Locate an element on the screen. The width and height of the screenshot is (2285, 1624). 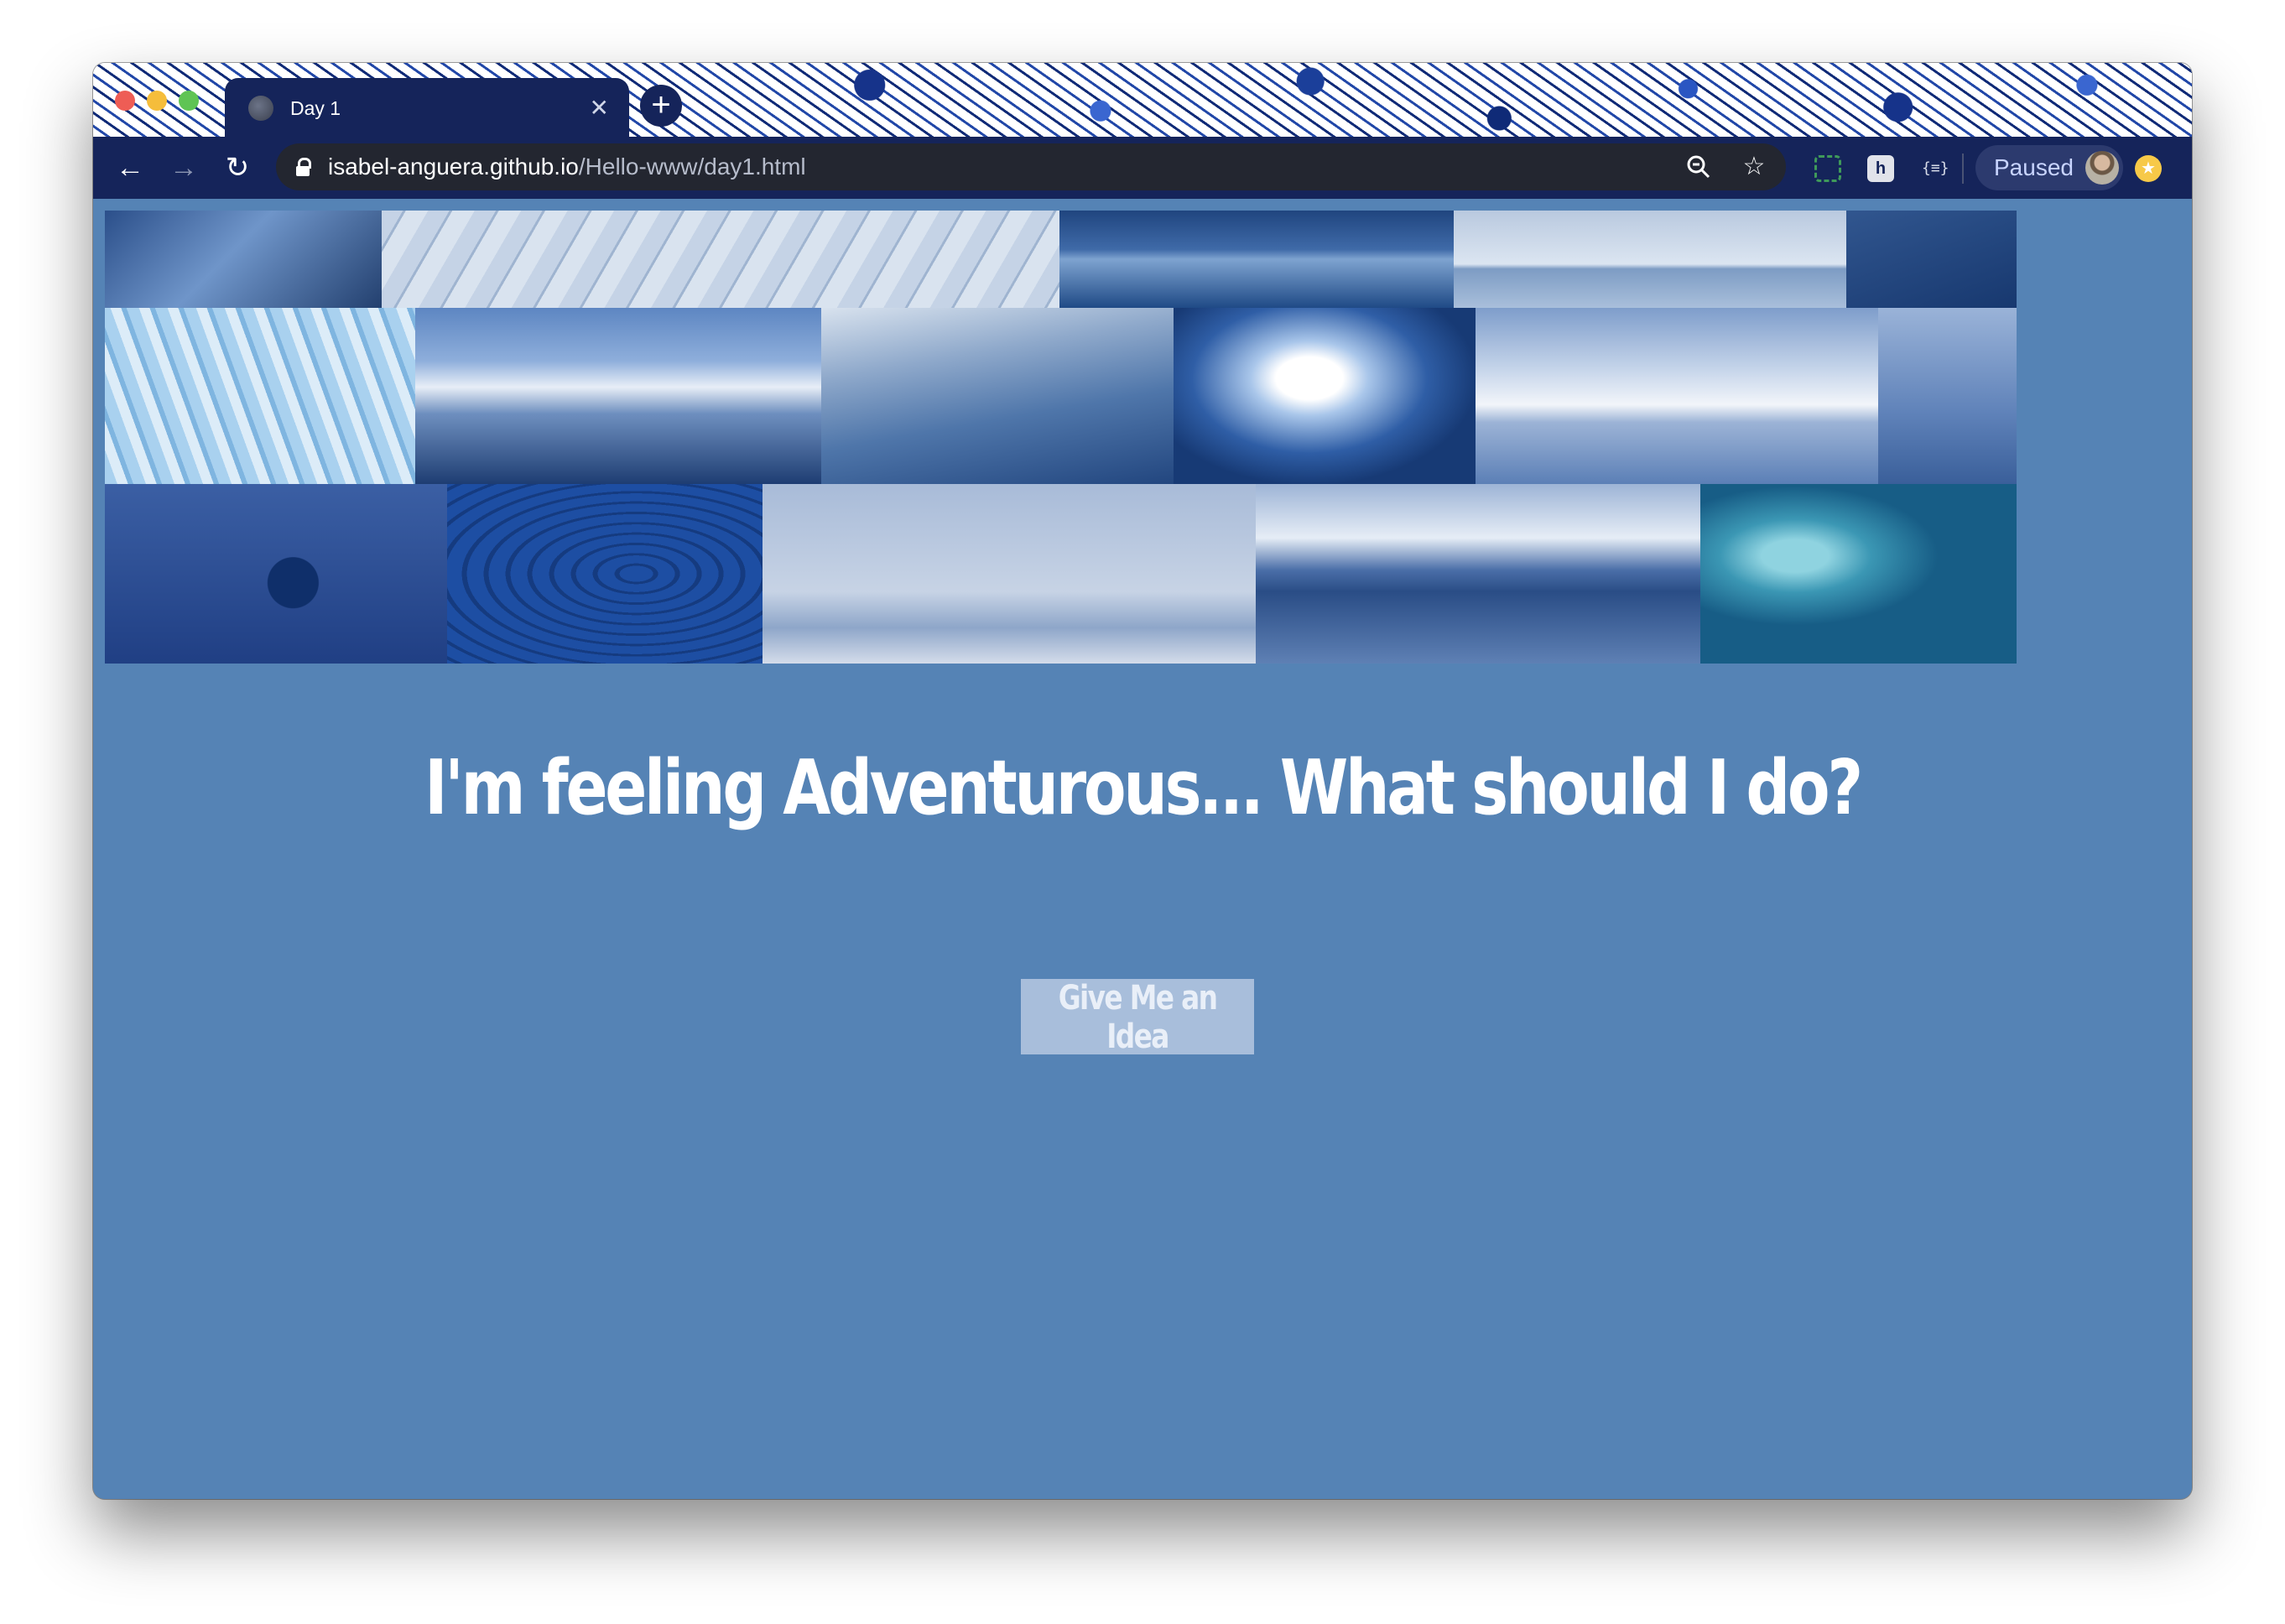
blue-glacier-image is located at coordinates (260, 396).